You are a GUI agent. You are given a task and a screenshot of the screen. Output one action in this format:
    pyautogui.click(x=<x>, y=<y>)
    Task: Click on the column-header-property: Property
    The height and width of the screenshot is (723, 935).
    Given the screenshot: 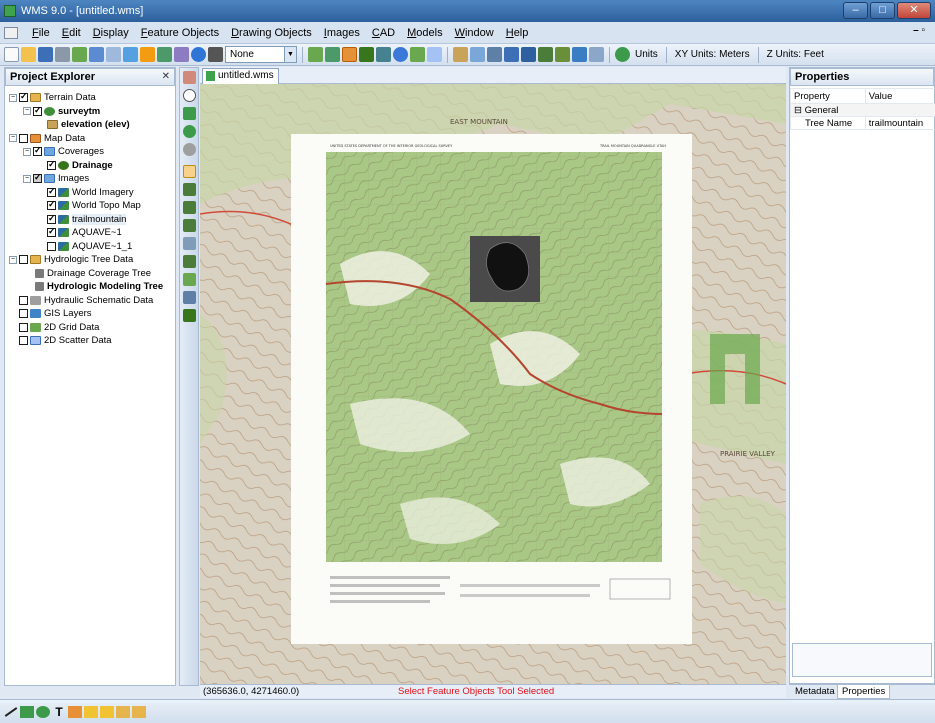 What is the action you would take?
    pyautogui.click(x=828, y=96)
    